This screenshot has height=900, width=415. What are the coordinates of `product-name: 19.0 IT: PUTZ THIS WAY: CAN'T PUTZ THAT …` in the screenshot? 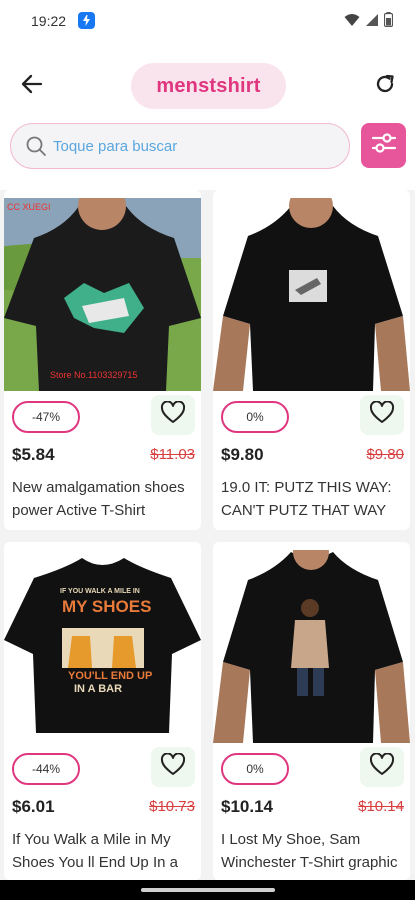 It's located at (306, 499).